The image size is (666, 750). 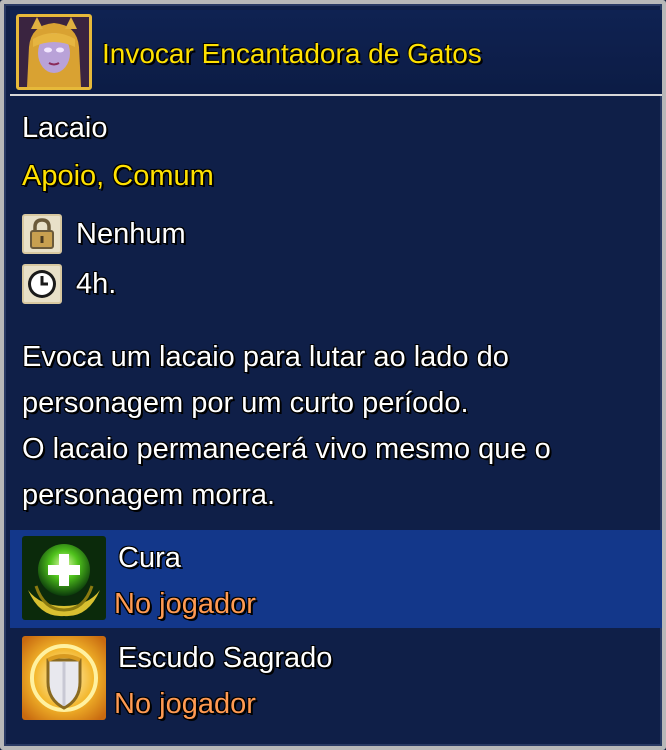 I want to click on description-line: personagem morra., so click(x=149, y=495).